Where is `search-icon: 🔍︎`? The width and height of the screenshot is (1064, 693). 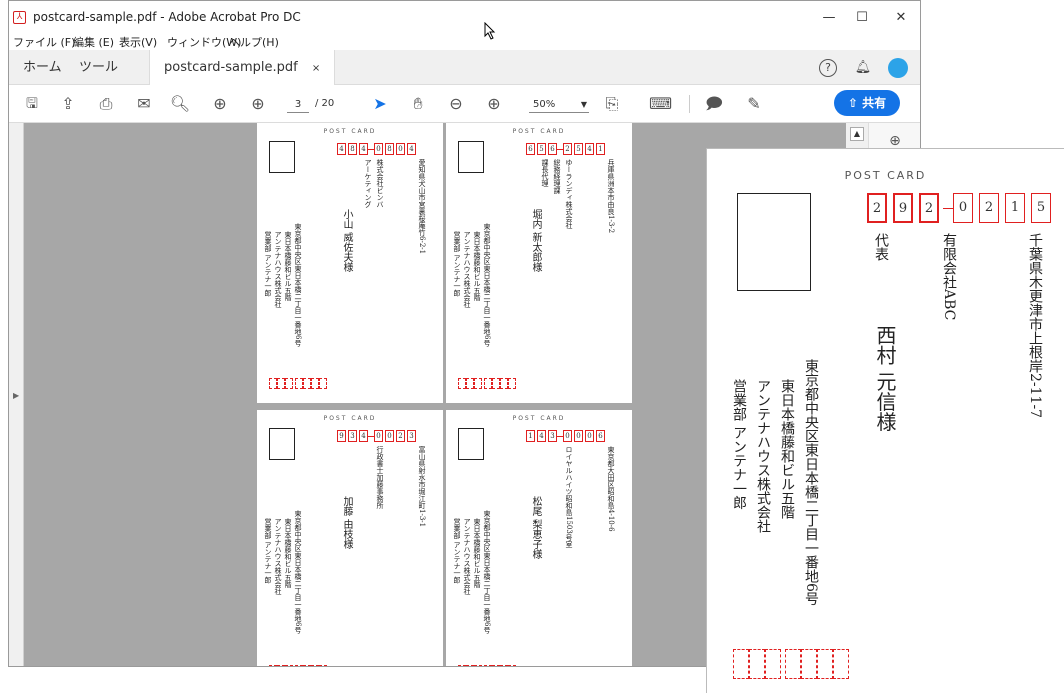 search-icon: 🔍︎ is located at coordinates (180, 104).